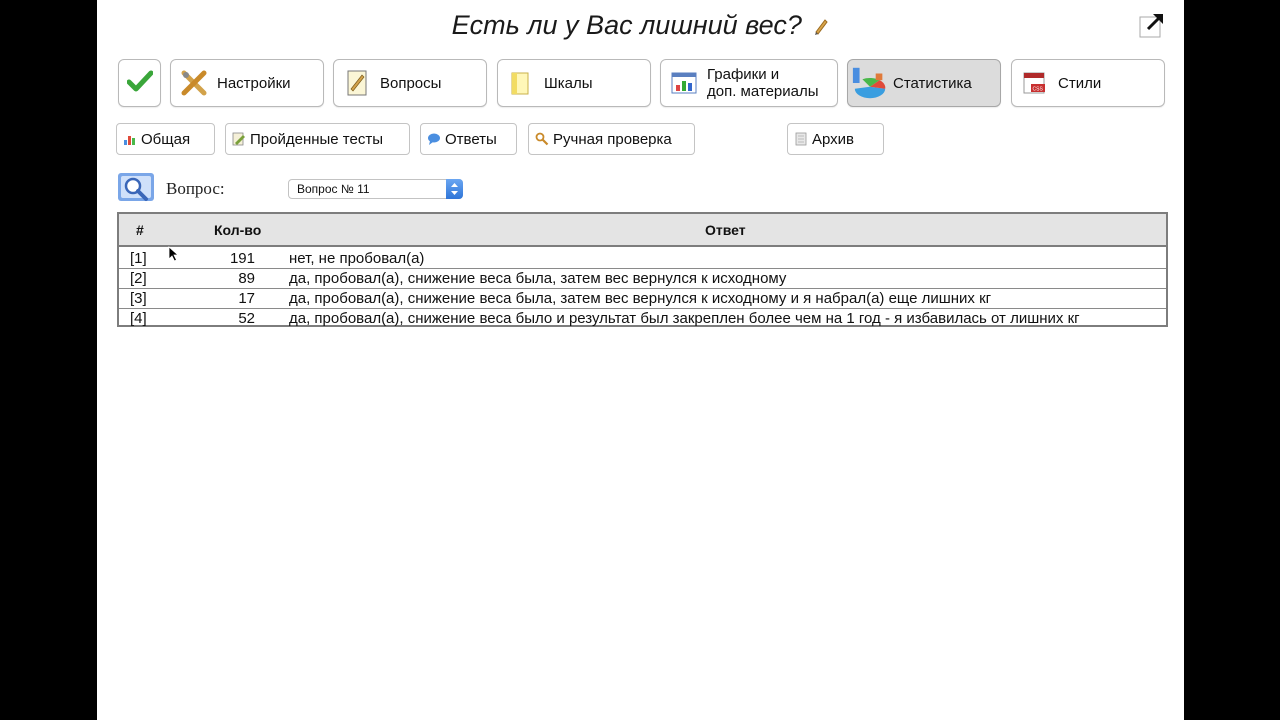 The height and width of the screenshot is (720, 1280). I want to click on svg-text: CSS, so click(1038, 90).